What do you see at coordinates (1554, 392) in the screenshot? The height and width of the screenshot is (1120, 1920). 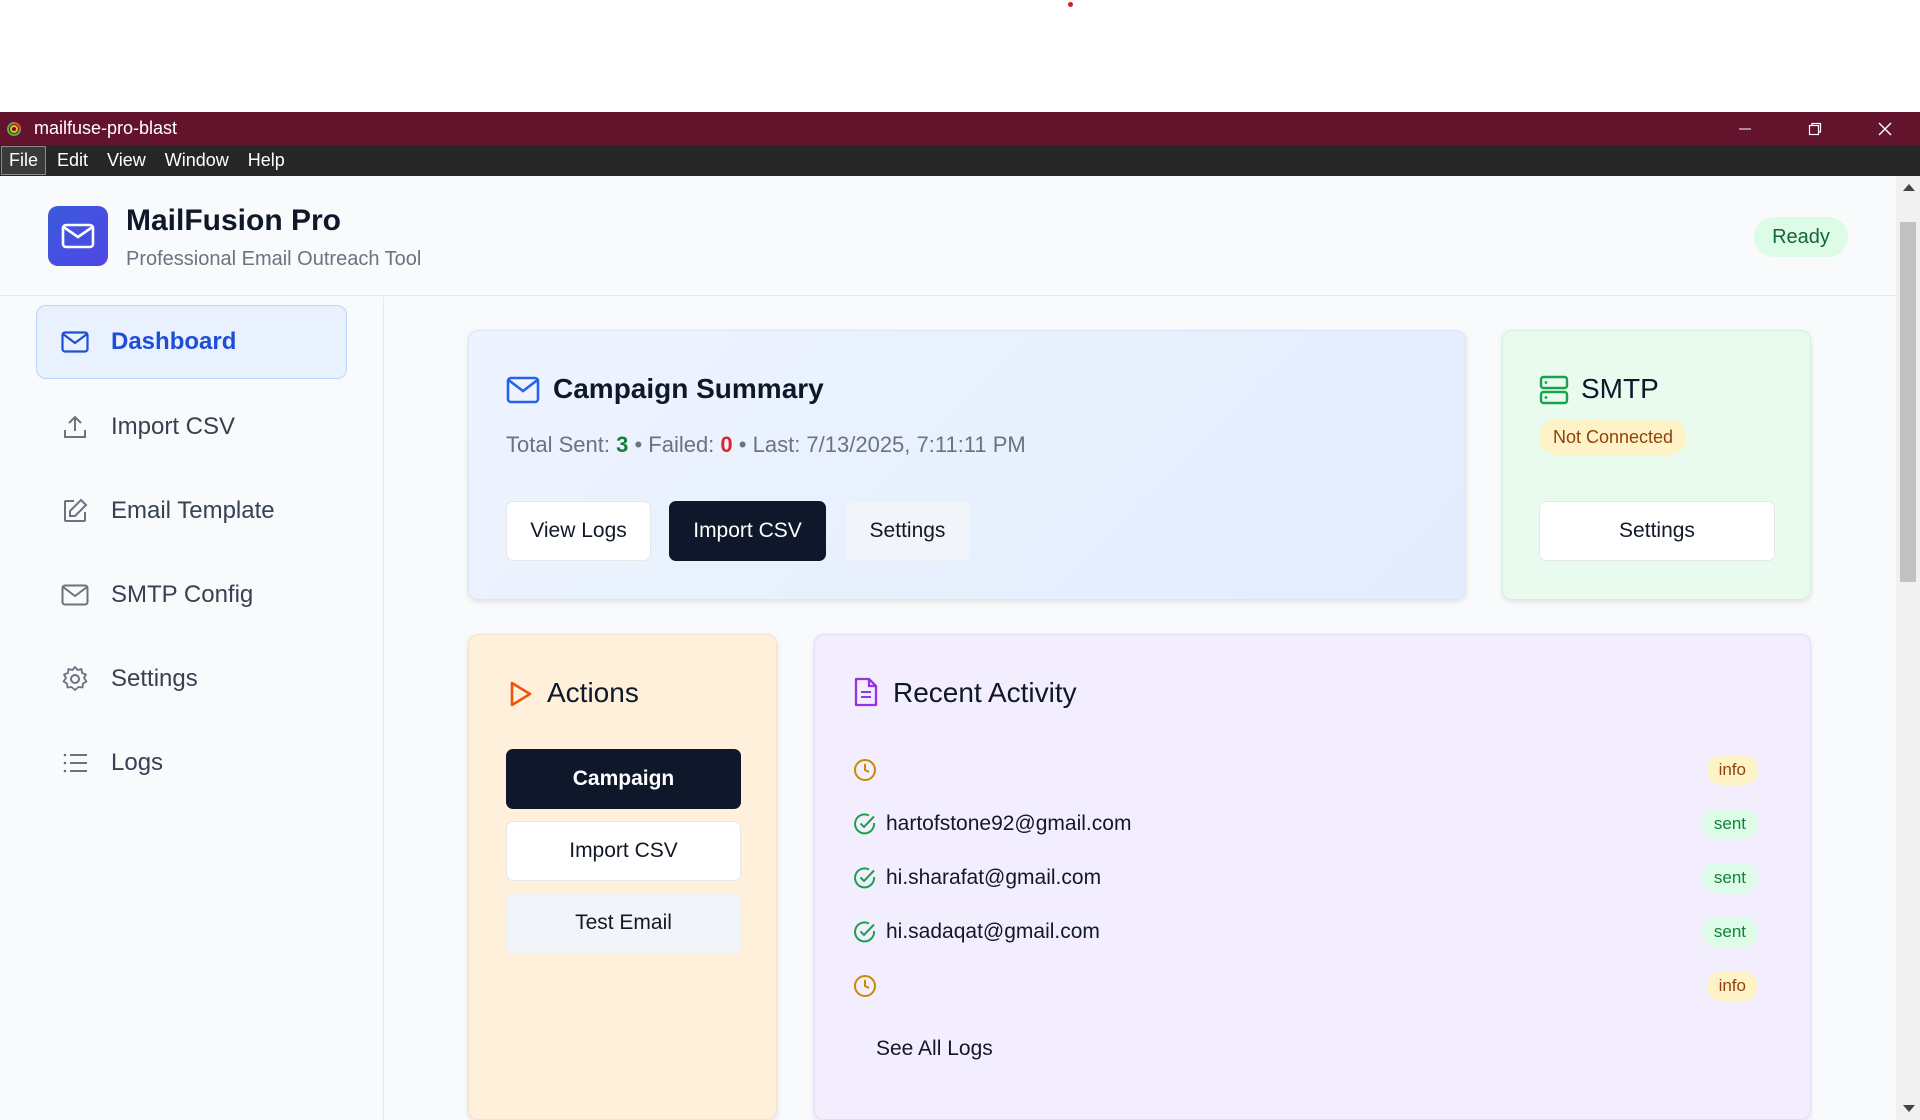 I see `server-icon` at bounding box center [1554, 392].